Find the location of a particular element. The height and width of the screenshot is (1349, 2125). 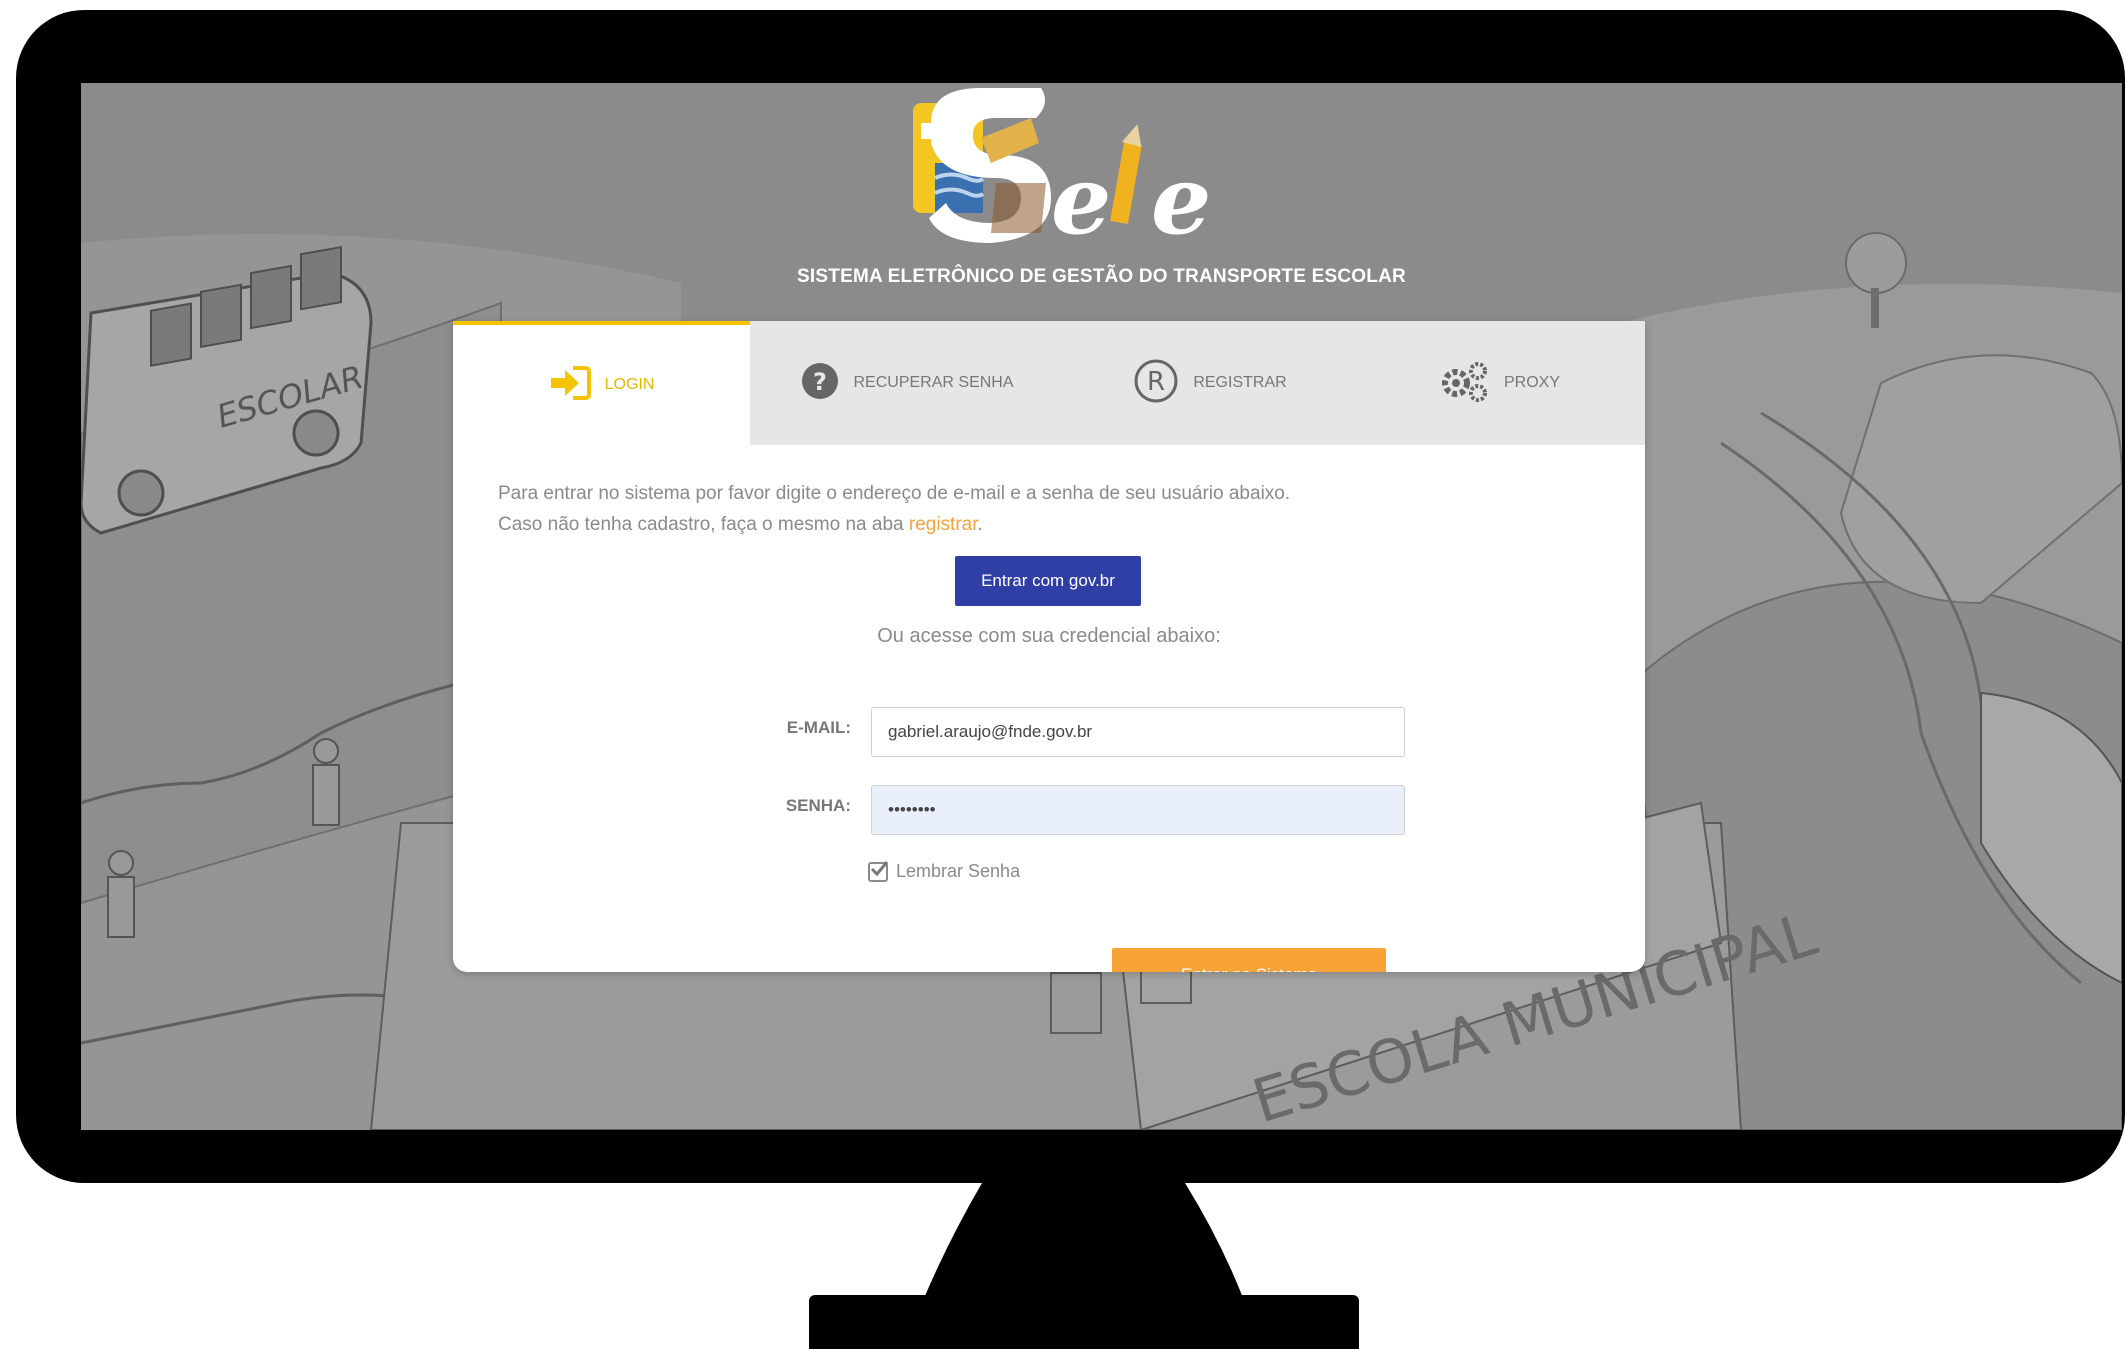

tab-recuperar-senha: ? RECUPERAR SENHA is located at coordinates (907, 383).